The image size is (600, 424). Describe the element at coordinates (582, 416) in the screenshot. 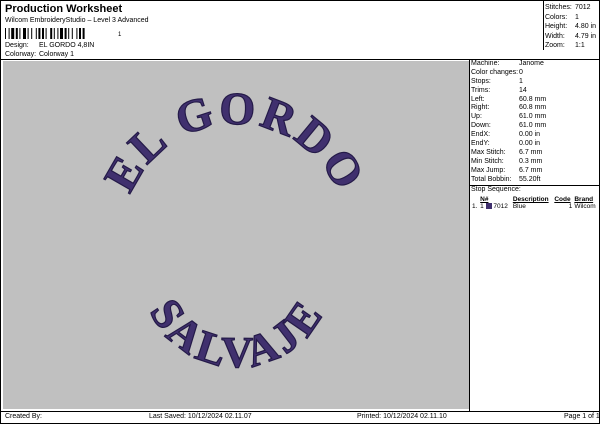

I see `page-number: Page 1 of 1` at that location.